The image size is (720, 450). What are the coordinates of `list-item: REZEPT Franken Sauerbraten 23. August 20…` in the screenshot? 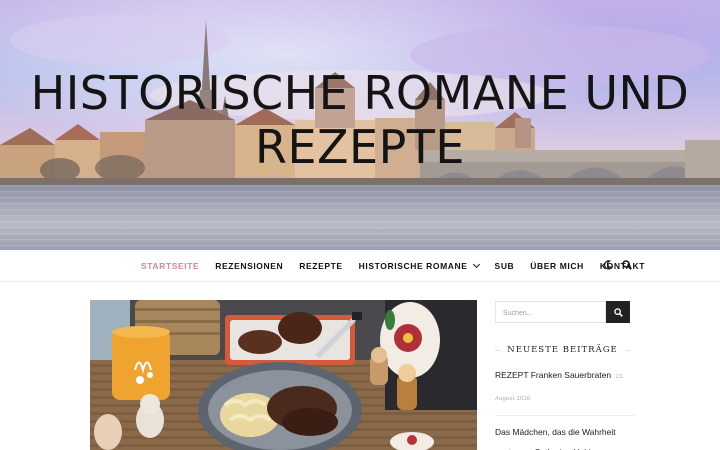 It's located at (565, 390).